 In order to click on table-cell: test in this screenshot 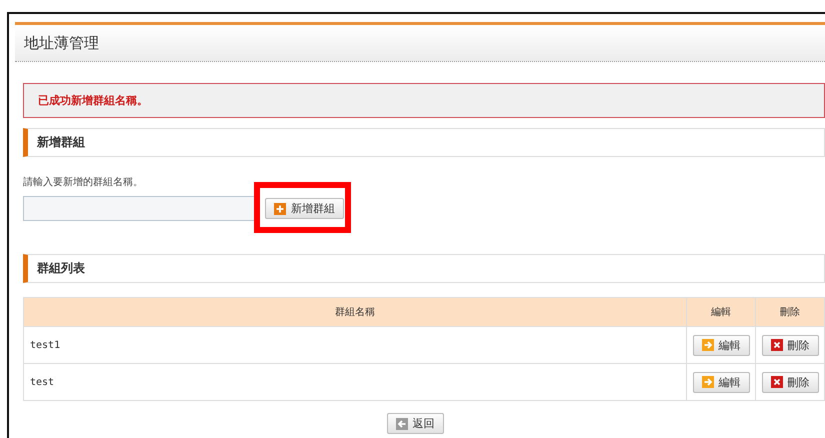, I will do `click(355, 382)`.